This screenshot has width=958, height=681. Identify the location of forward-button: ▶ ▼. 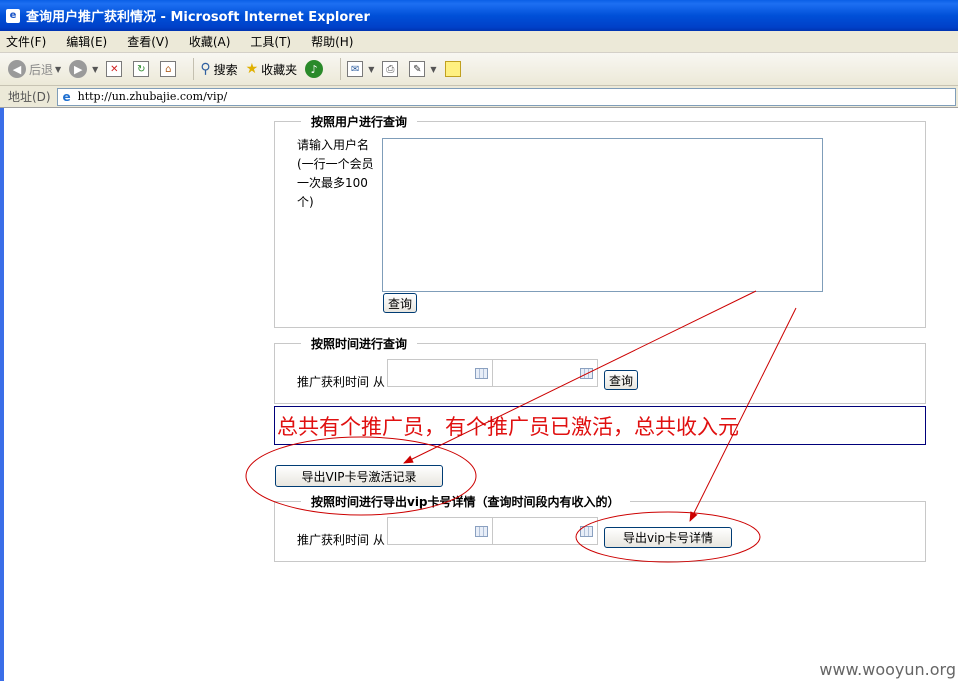
(83, 69).